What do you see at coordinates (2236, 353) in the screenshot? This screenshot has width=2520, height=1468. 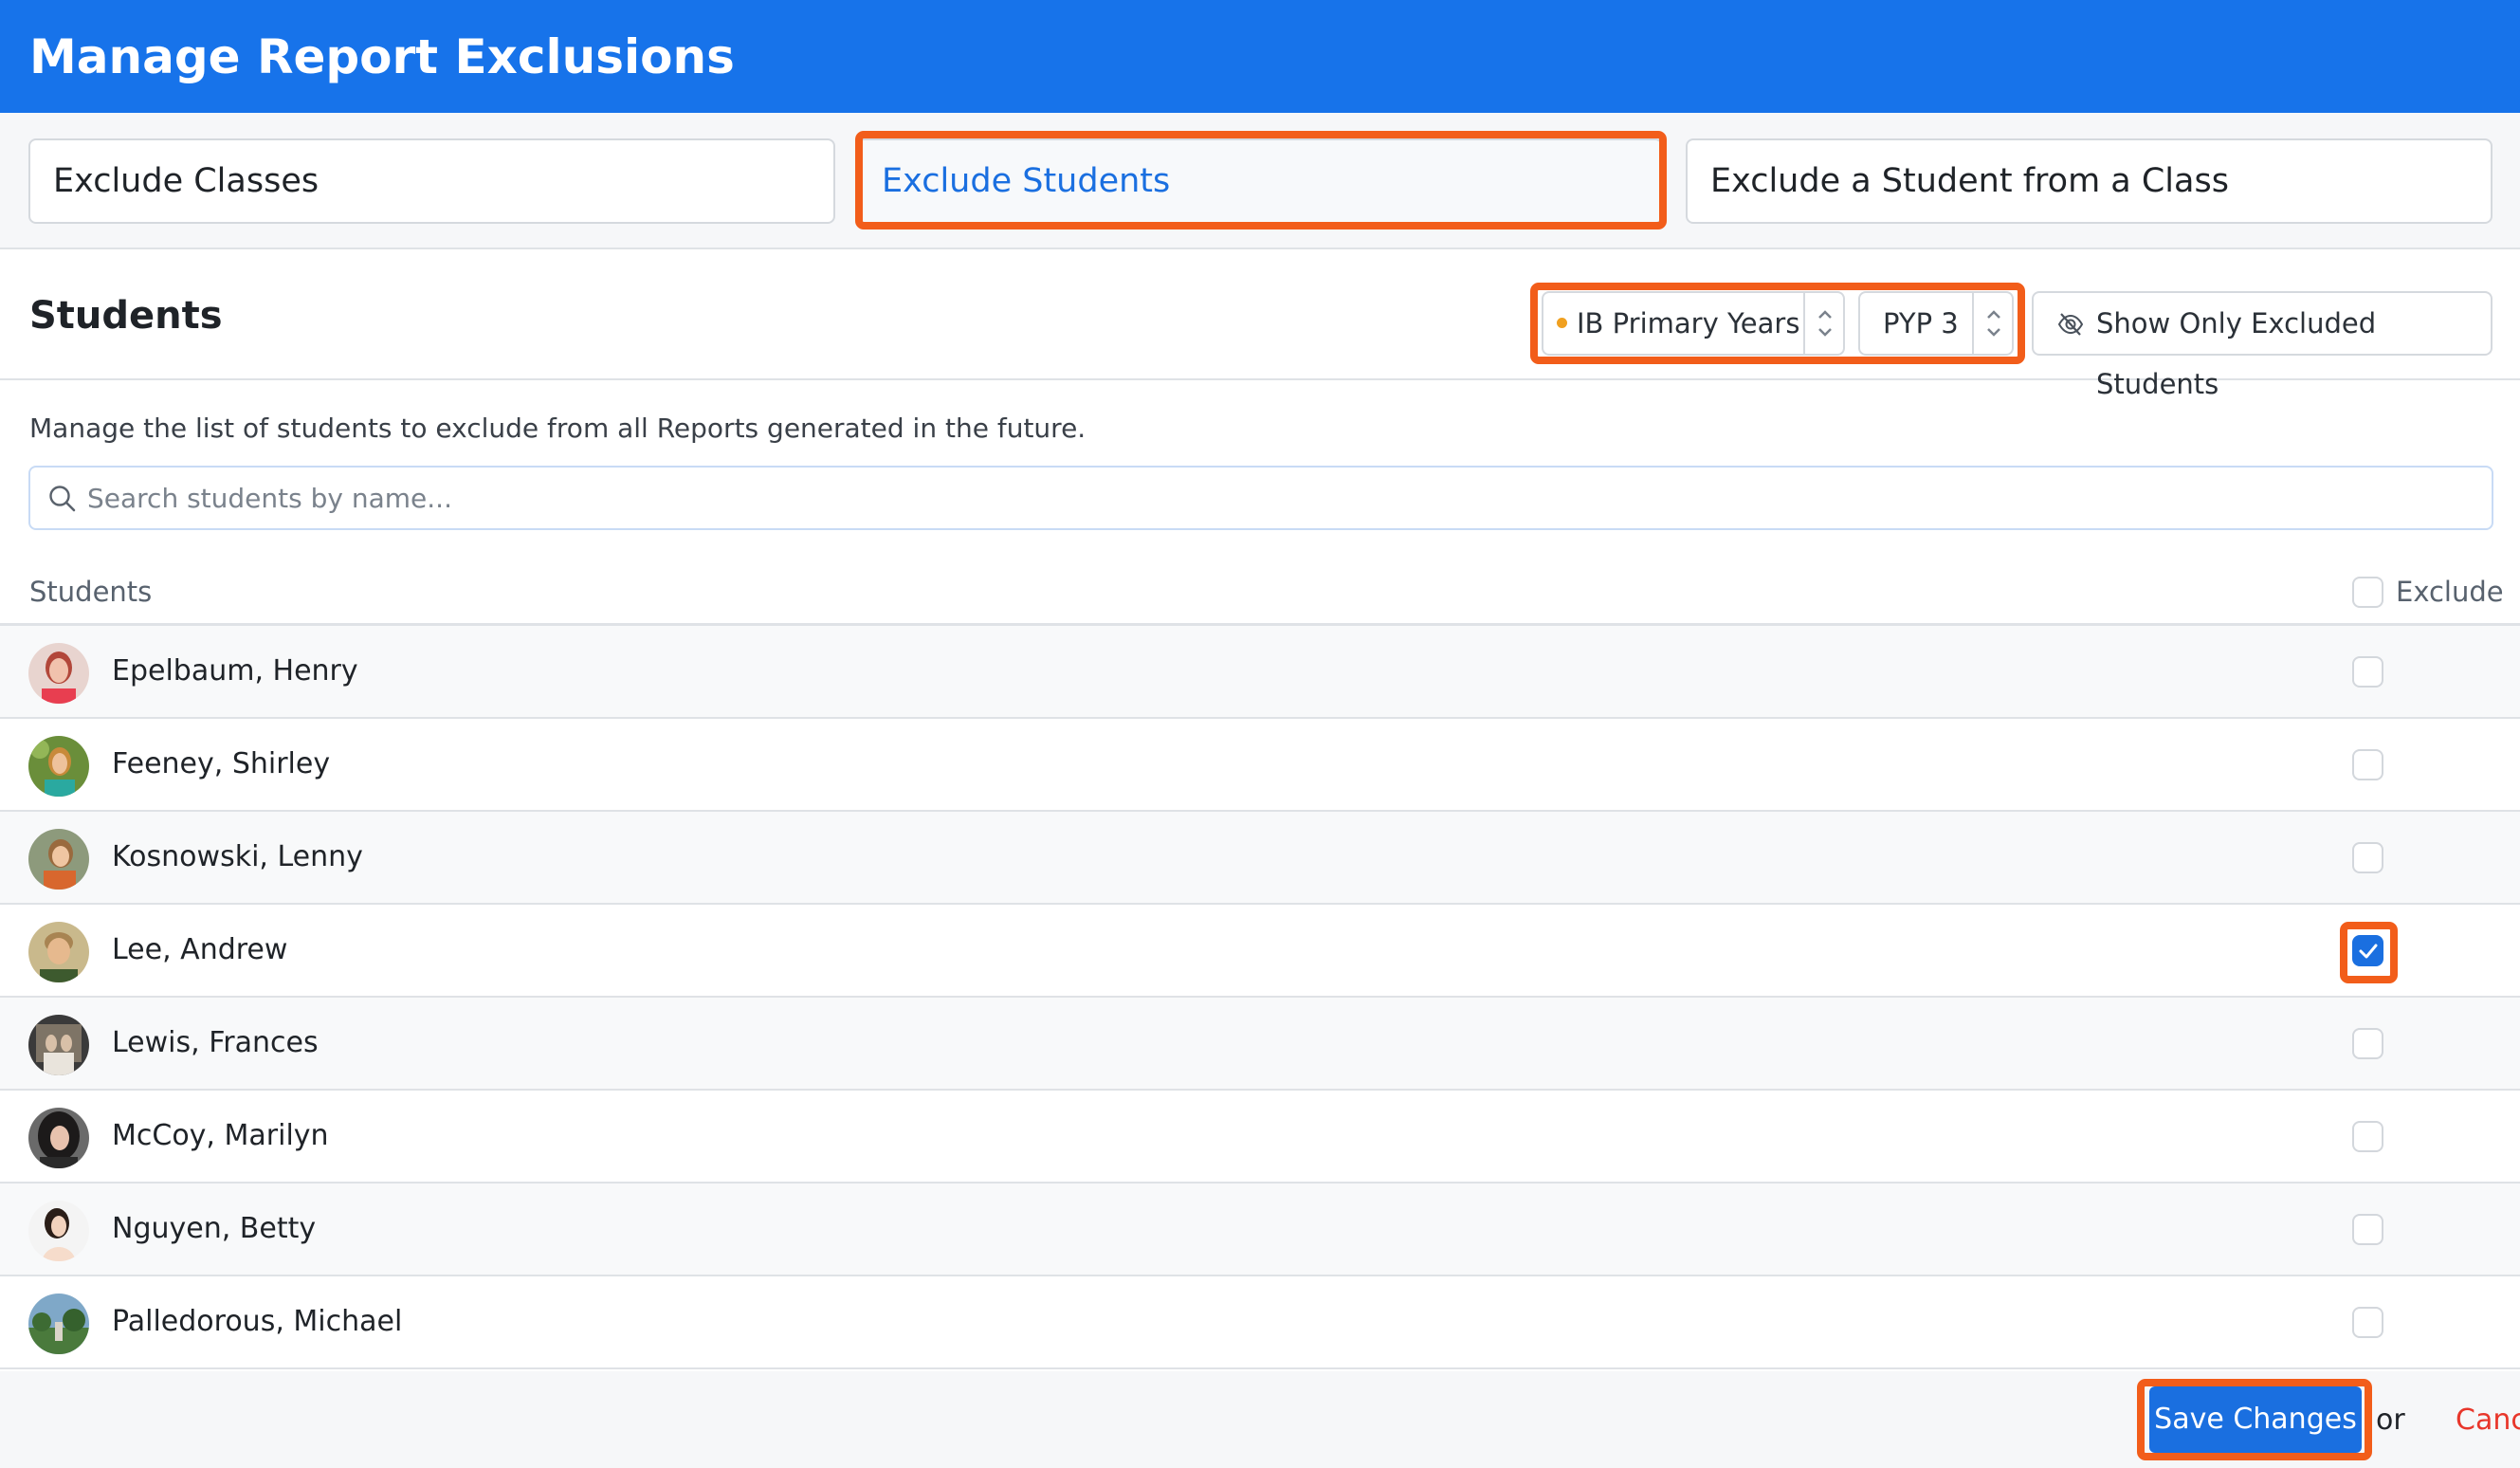 I see `show-only-excluded-label: Show Only Excluded Students` at bounding box center [2236, 353].